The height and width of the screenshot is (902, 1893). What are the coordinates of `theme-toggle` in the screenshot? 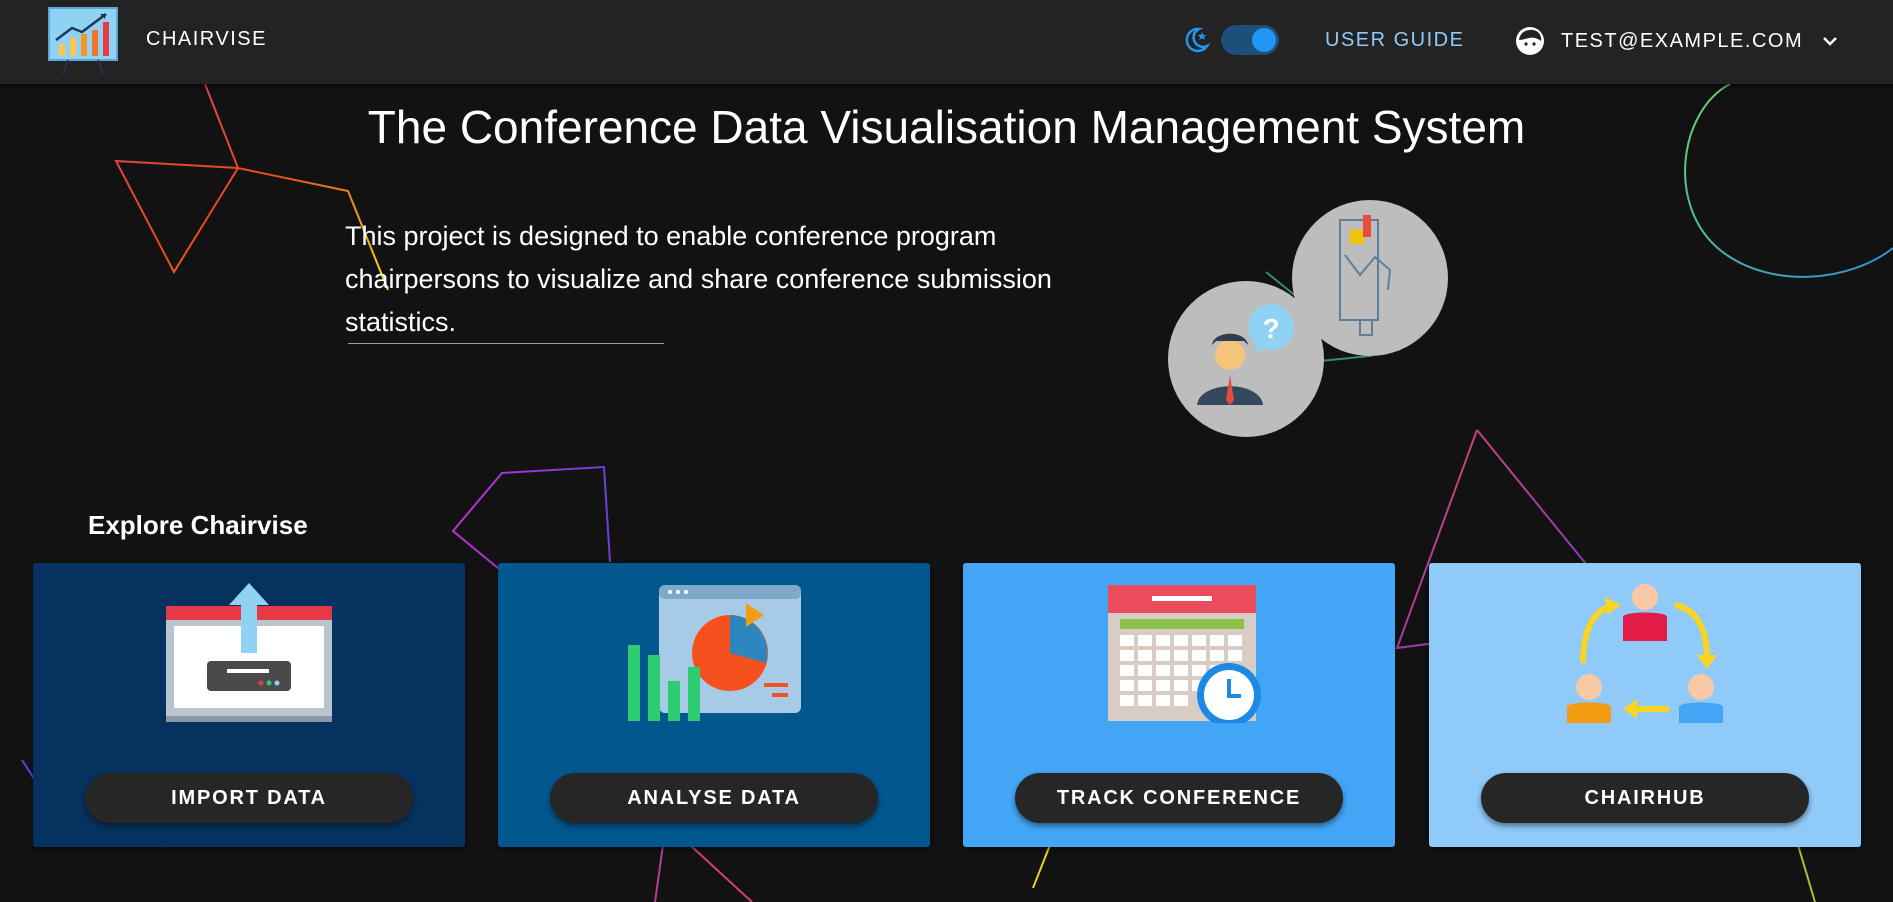 It's located at (1250, 40).